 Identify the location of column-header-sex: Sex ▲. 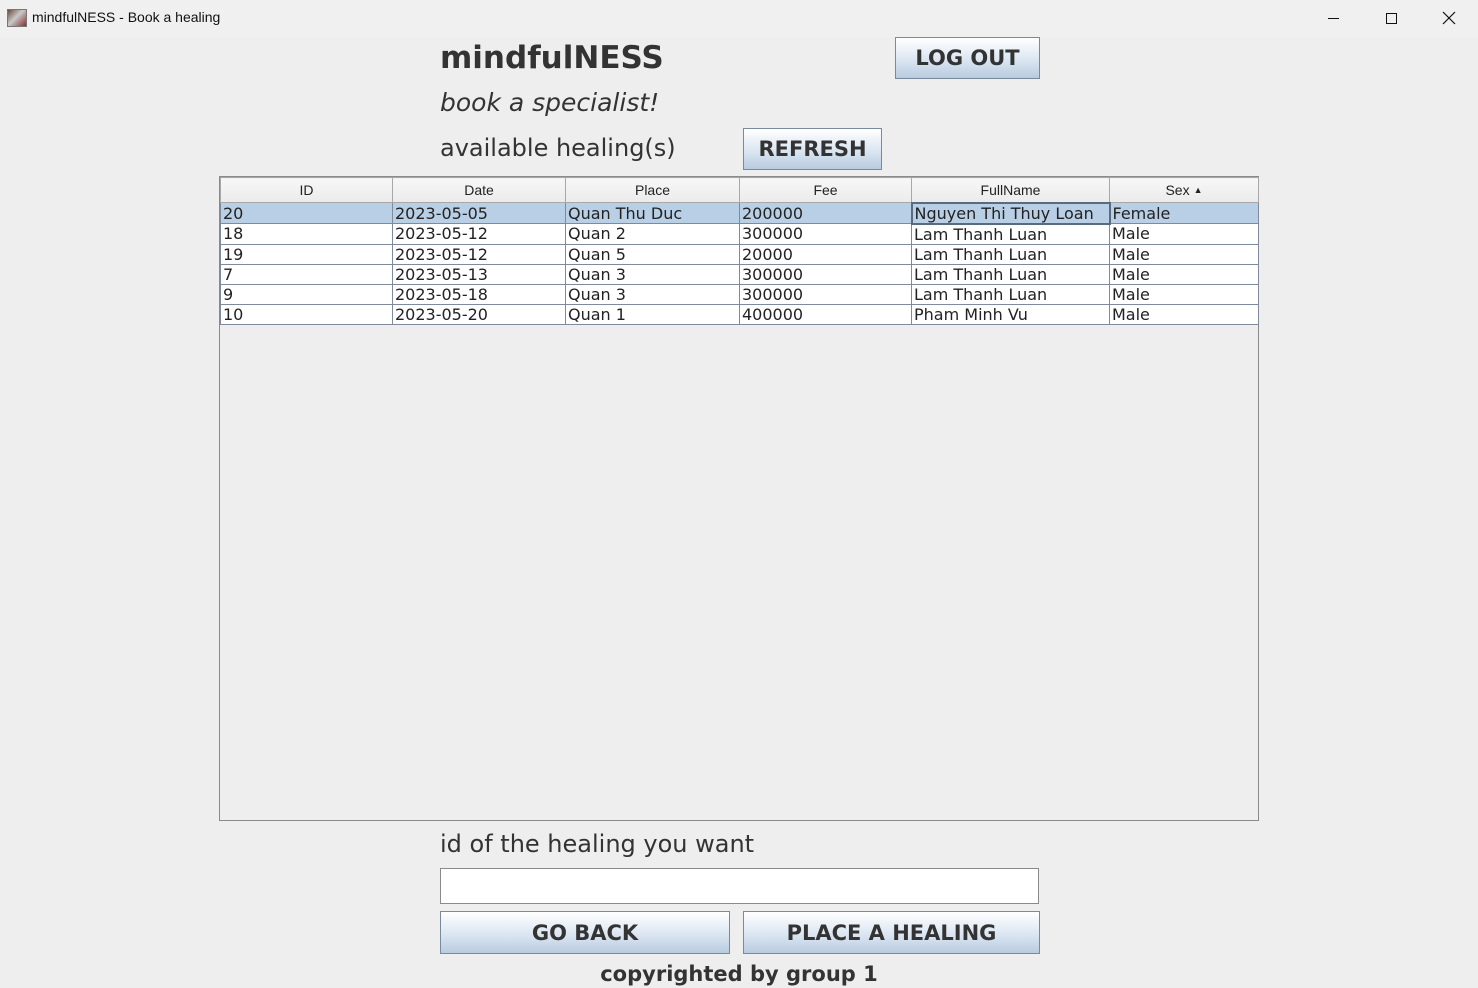
(1184, 190).